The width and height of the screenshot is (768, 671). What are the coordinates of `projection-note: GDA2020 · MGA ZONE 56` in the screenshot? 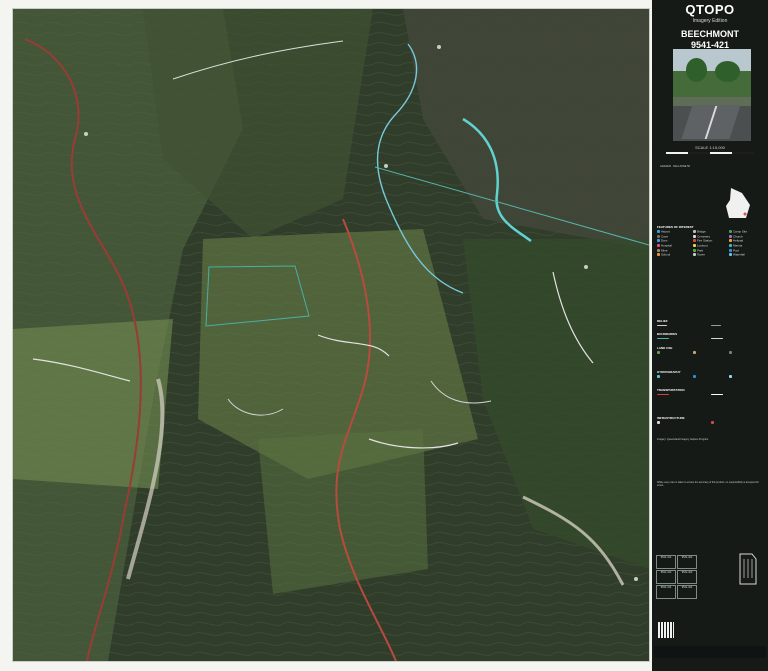 It's located at (675, 166).